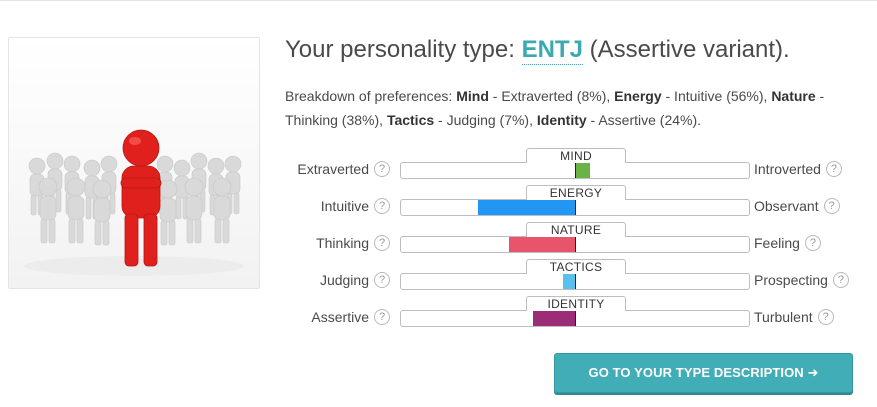 The height and width of the screenshot is (407, 877). Describe the element at coordinates (716, 96) in the screenshot. I see `breakdown-energy-text: - Intuitive (56%),` at that location.